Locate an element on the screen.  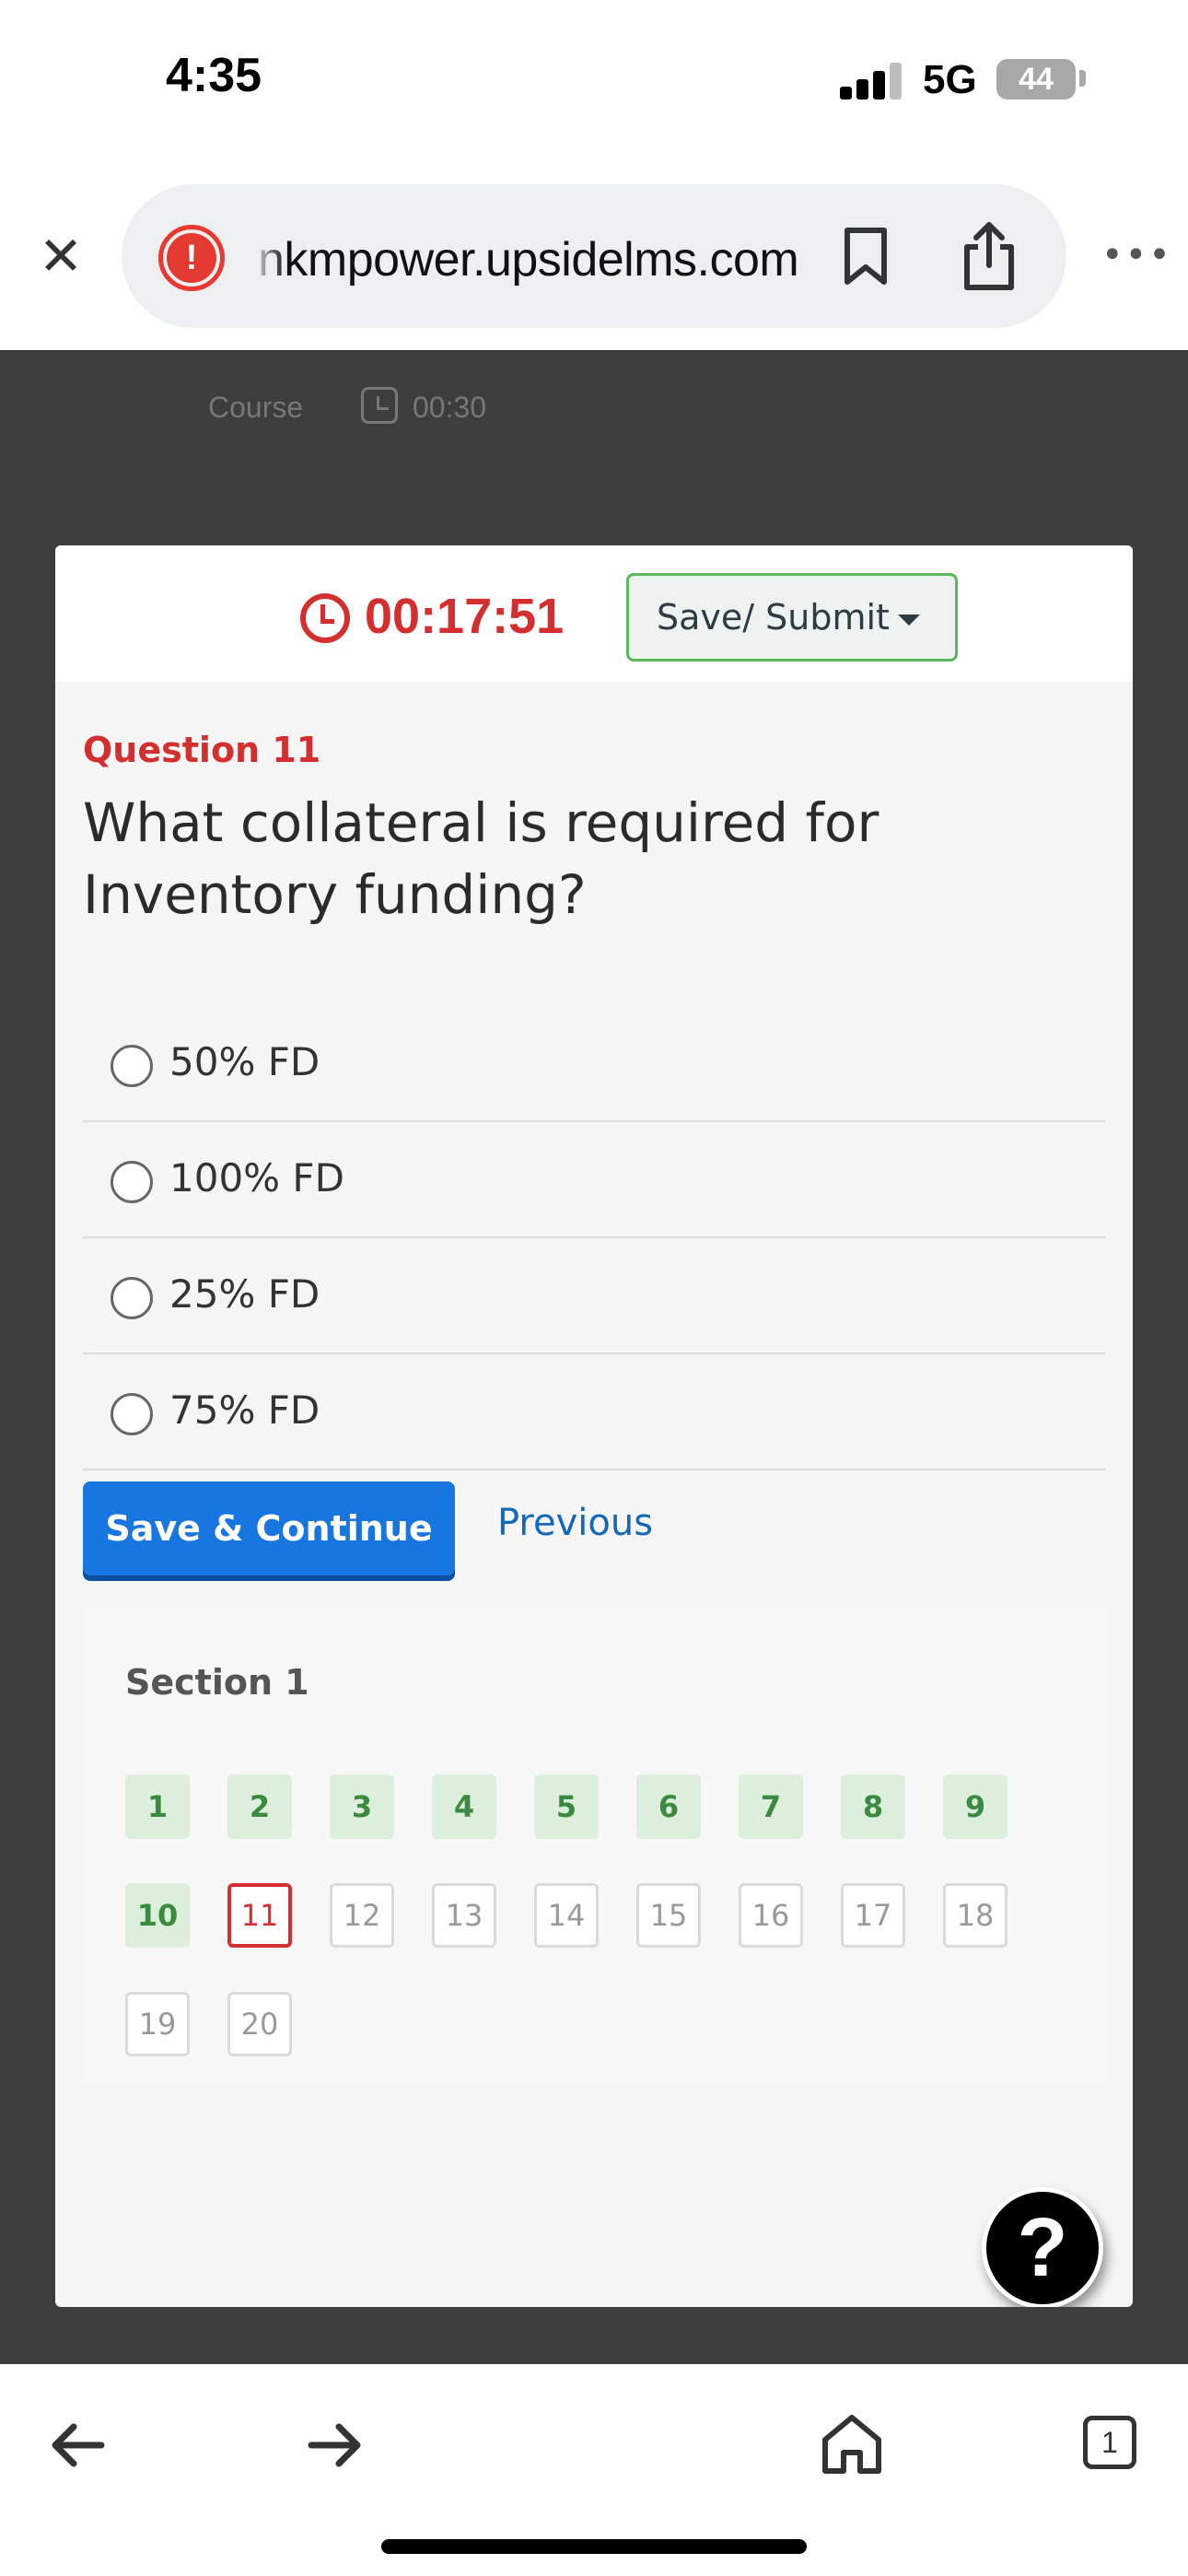
more-icon: ••• is located at coordinates (1136, 255).